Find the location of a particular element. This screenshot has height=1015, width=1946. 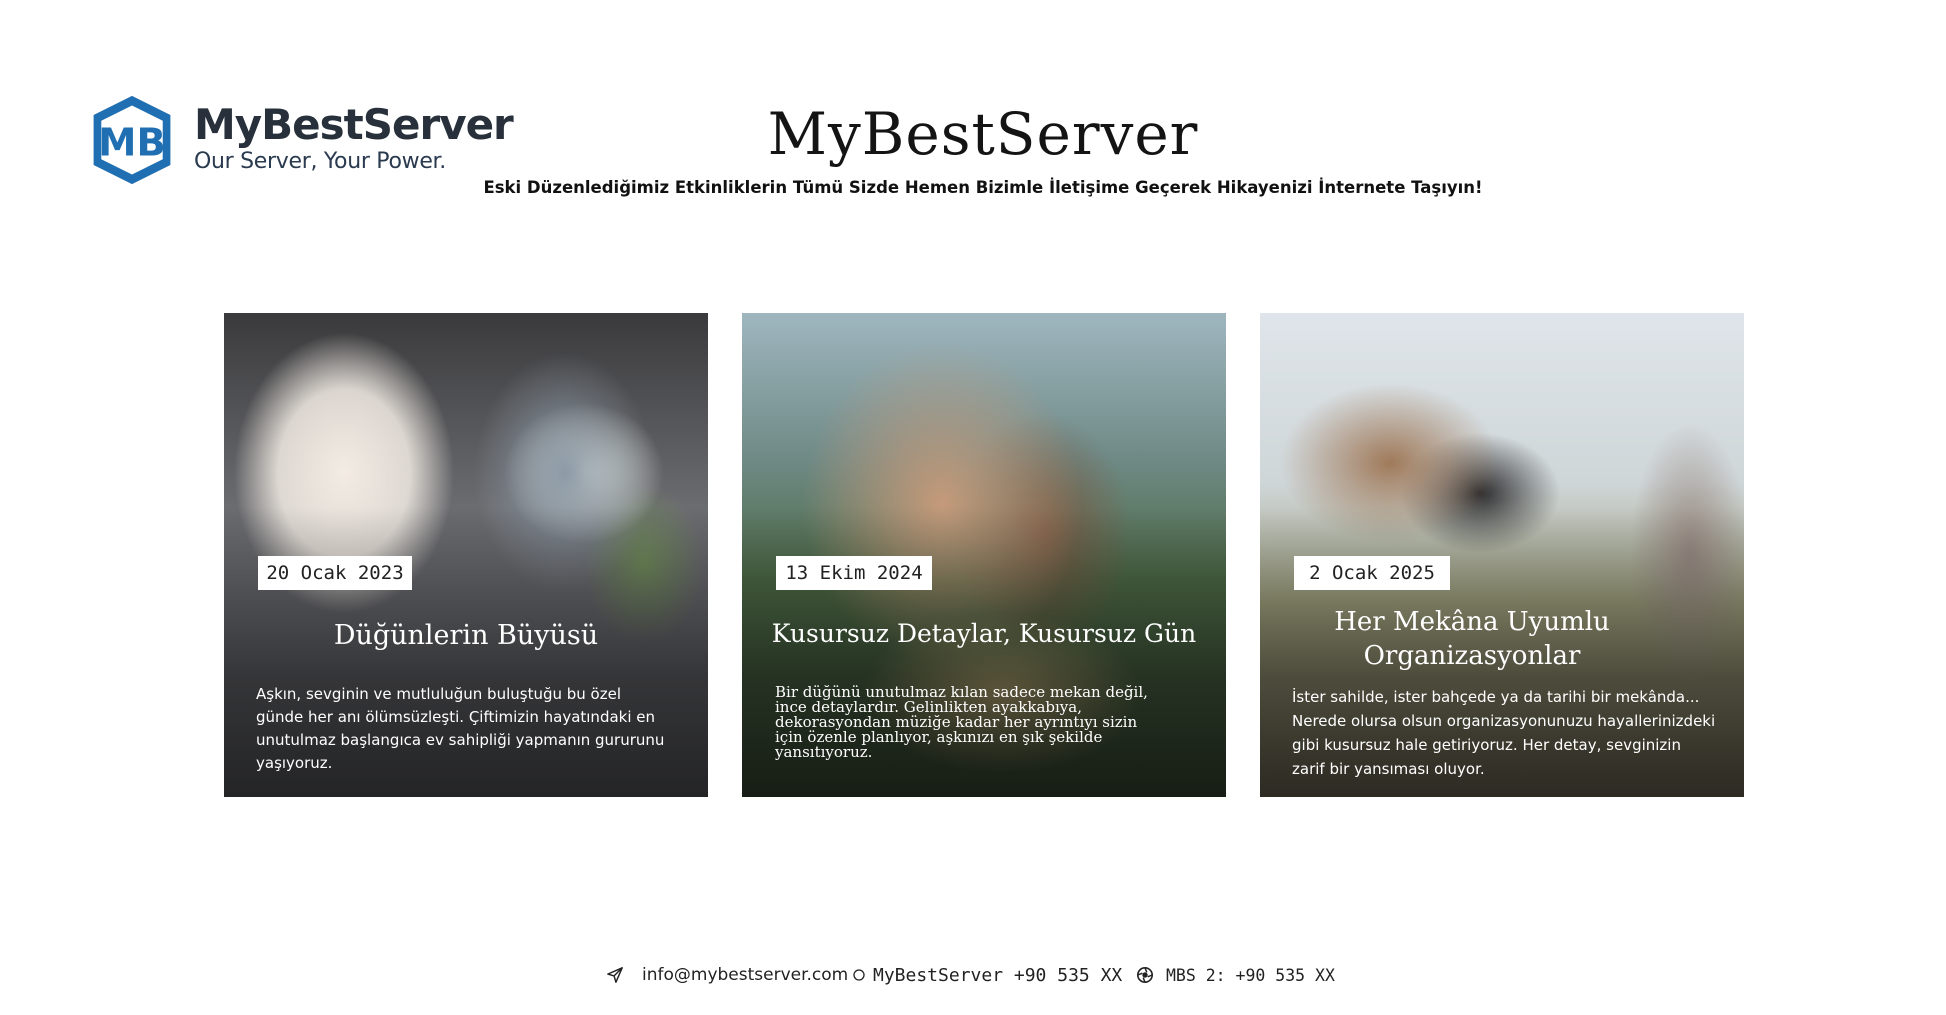

footer-email: info@mybestserver.com is located at coordinates (745, 975).